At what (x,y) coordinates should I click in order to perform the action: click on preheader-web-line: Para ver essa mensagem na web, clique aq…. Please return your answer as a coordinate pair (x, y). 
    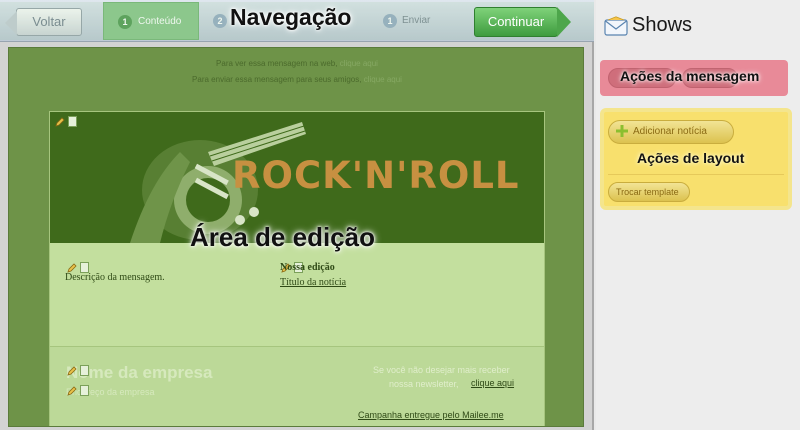
    Looking at the image, I should click on (296, 63).